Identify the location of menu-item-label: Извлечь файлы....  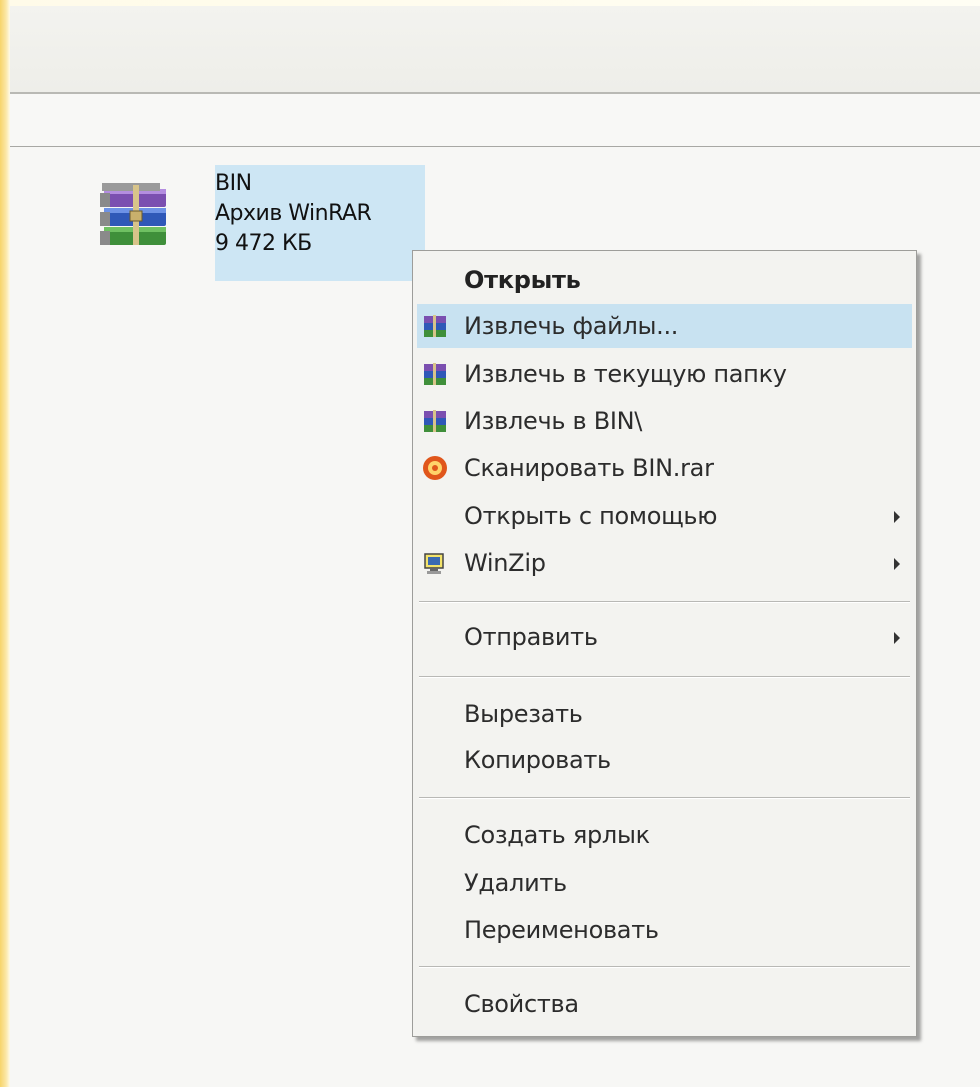
(571, 326).